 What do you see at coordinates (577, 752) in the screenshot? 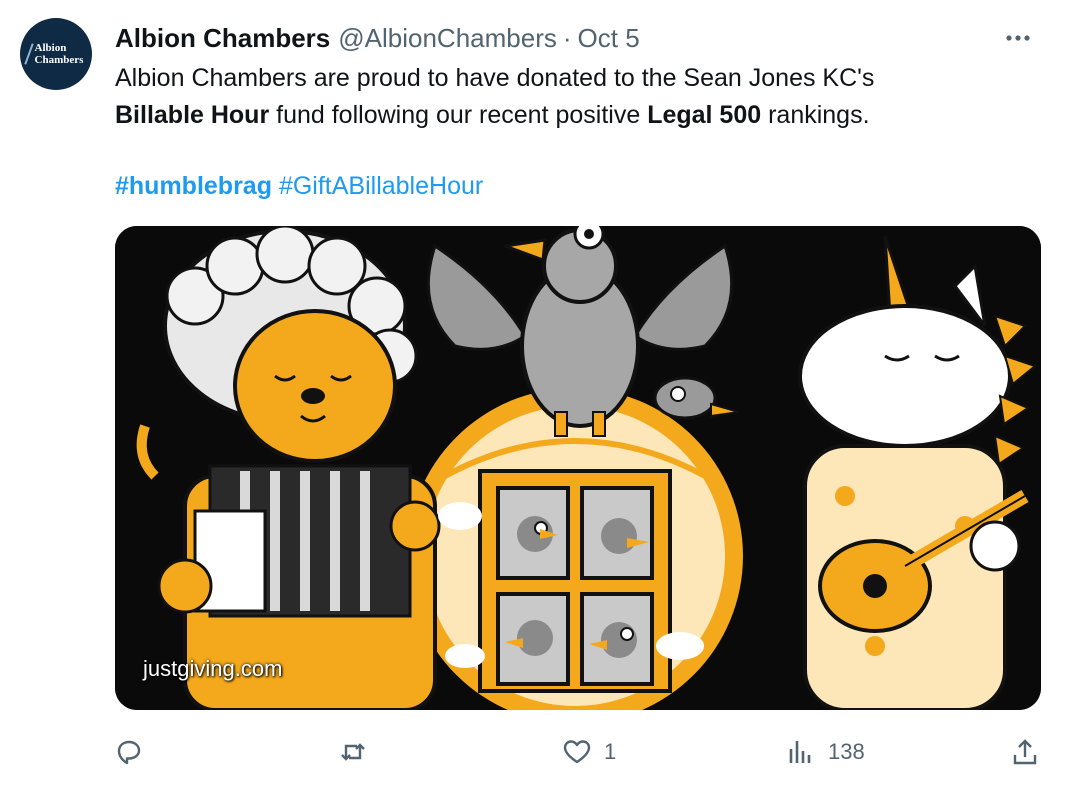
I see `heart-icon` at bounding box center [577, 752].